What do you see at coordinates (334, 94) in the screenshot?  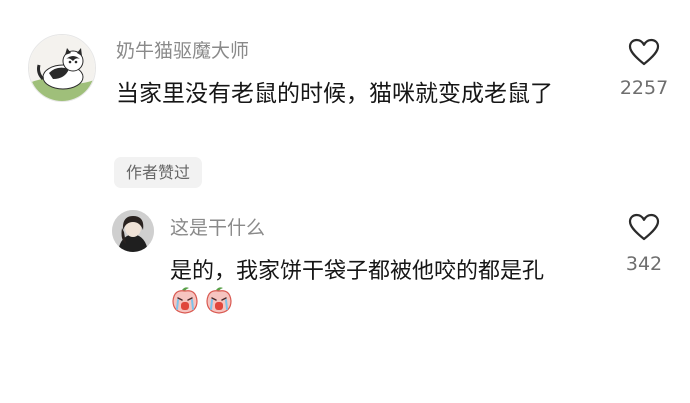 I see `comment-text: 当家里没有老鼠的时候，猫咪就变成老鼠了` at bounding box center [334, 94].